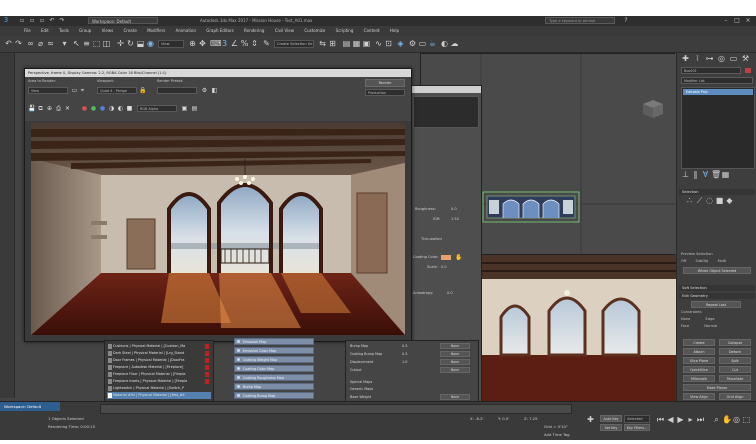 The height and width of the screenshot is (444, 756). Describe the element at coordinates (76, 44) in the screenshot. I see `select-object-icon: ↖` at that location.